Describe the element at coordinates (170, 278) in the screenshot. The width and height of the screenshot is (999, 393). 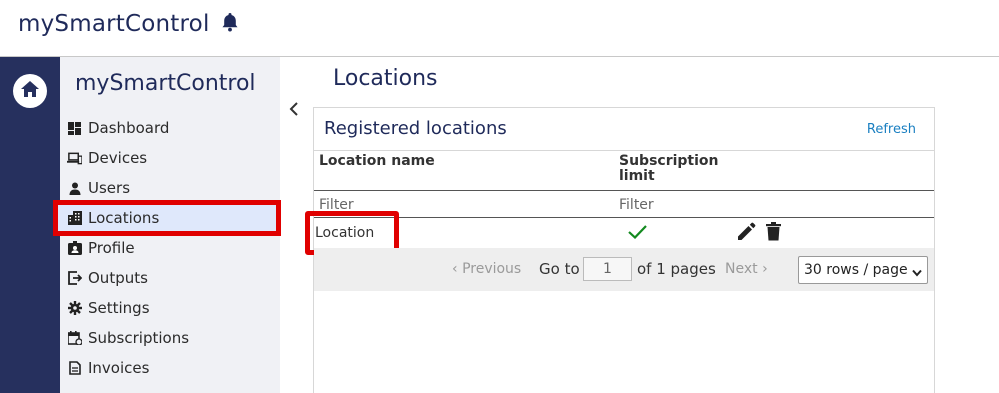
I see `sidebar-item-outputs: Outputs` at that location.